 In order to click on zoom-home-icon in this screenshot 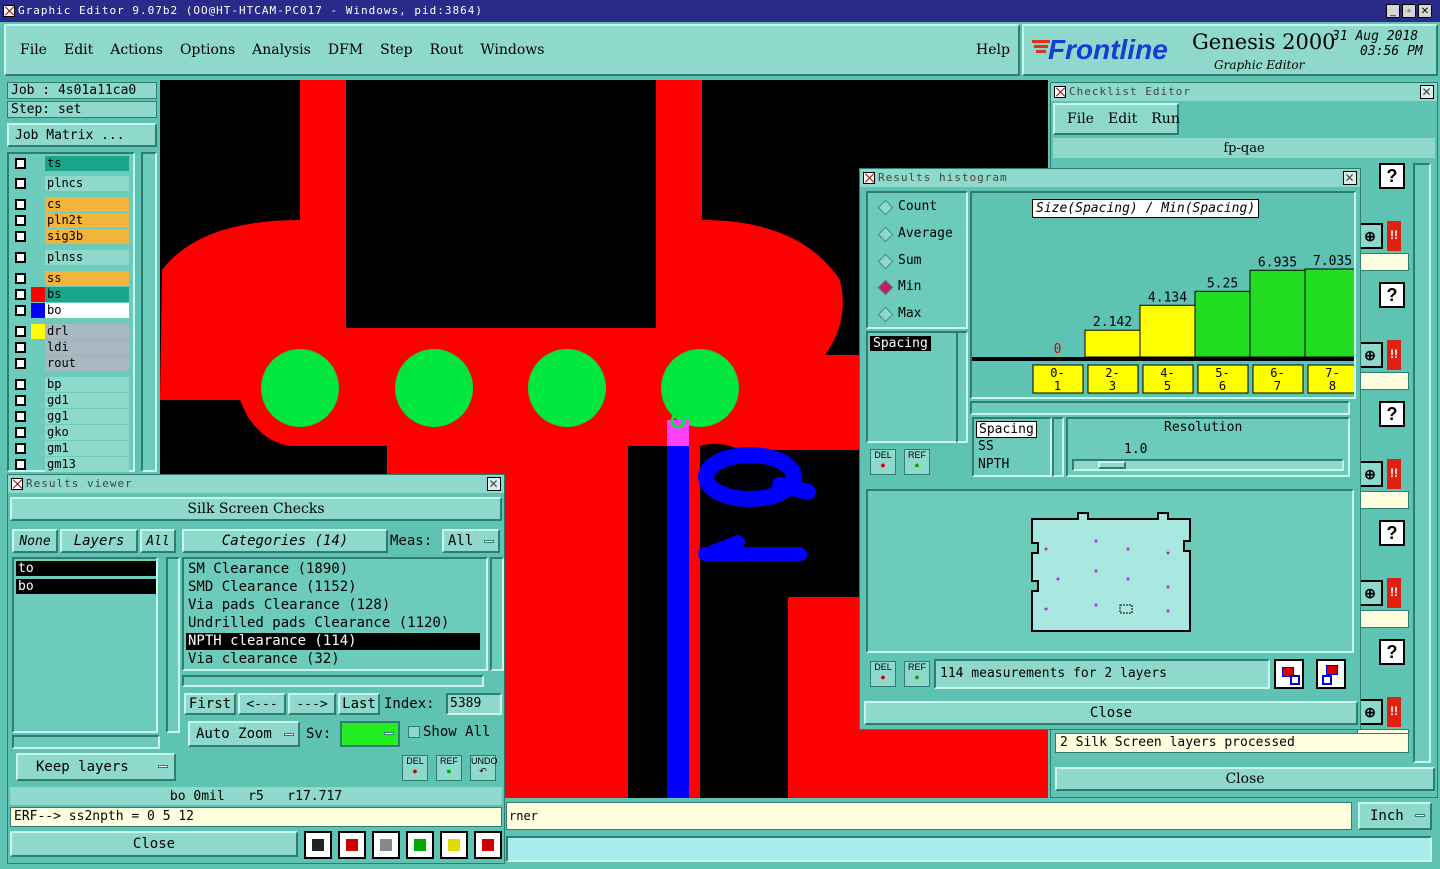, I will do `click(1331, 674)`.